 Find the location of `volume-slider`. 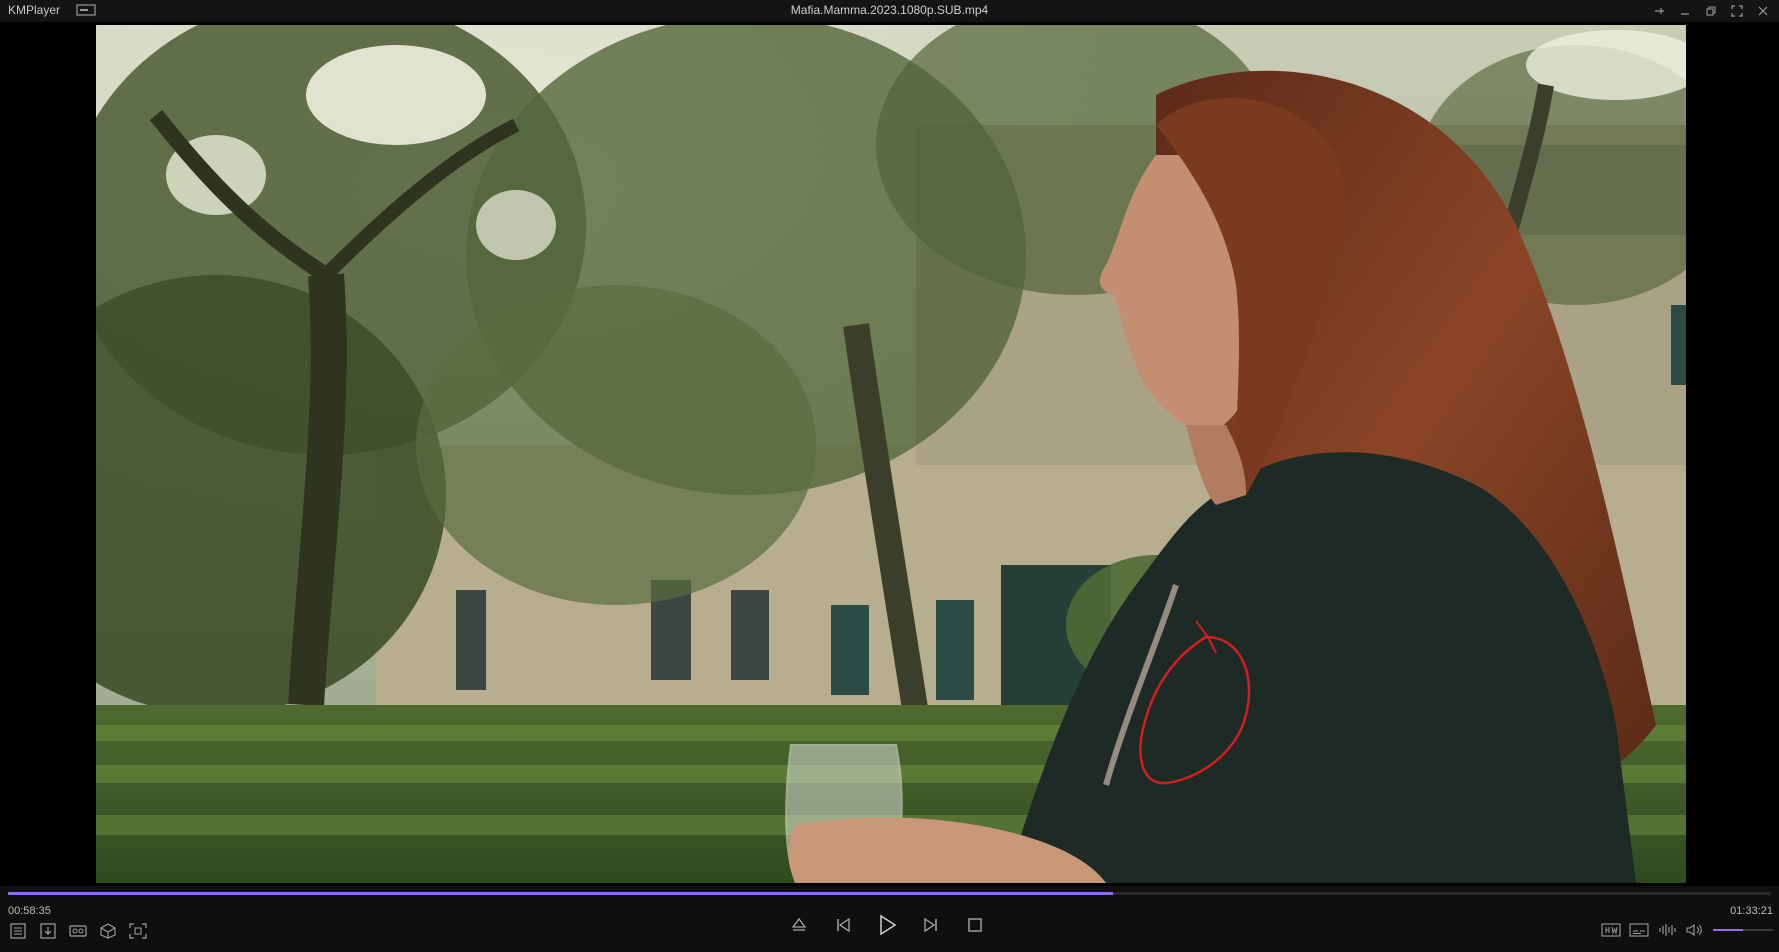

volume-slider is located at coordinates (1743, 930).